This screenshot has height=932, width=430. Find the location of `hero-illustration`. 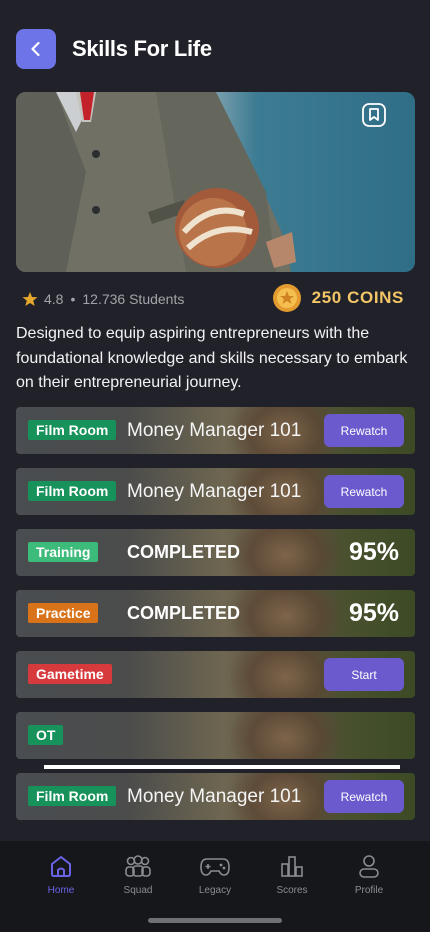

hero-illustration is located at coordinates (156, 182).